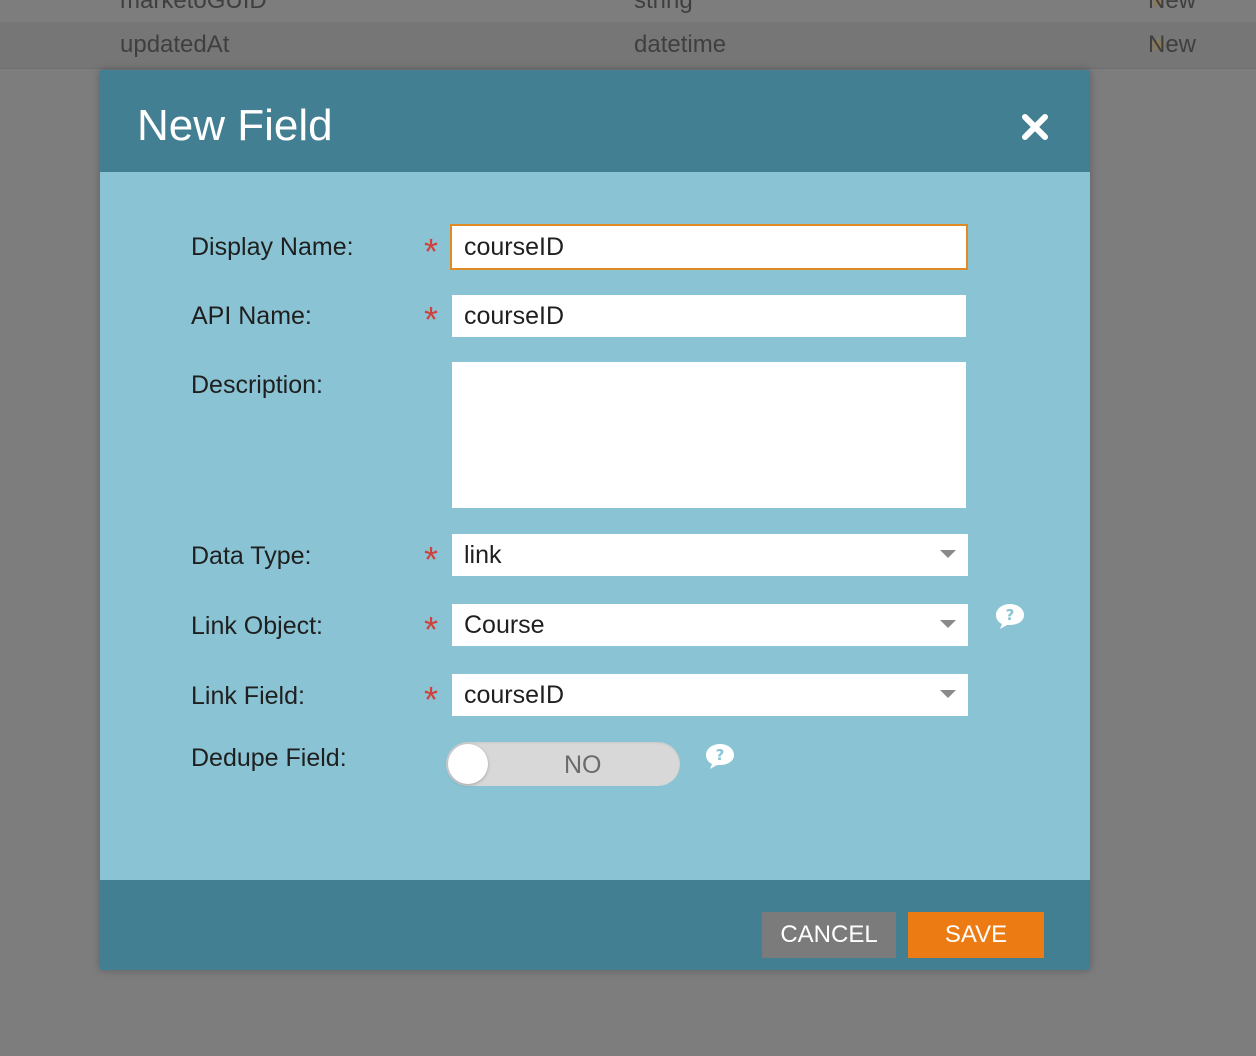 Image resolution: width=1256 pixels, height=1056 pixels. What do you see at coordinates (595, 121) in the screenshot?
I see `dialog-header: New Field` at bounding box center [595, 121].